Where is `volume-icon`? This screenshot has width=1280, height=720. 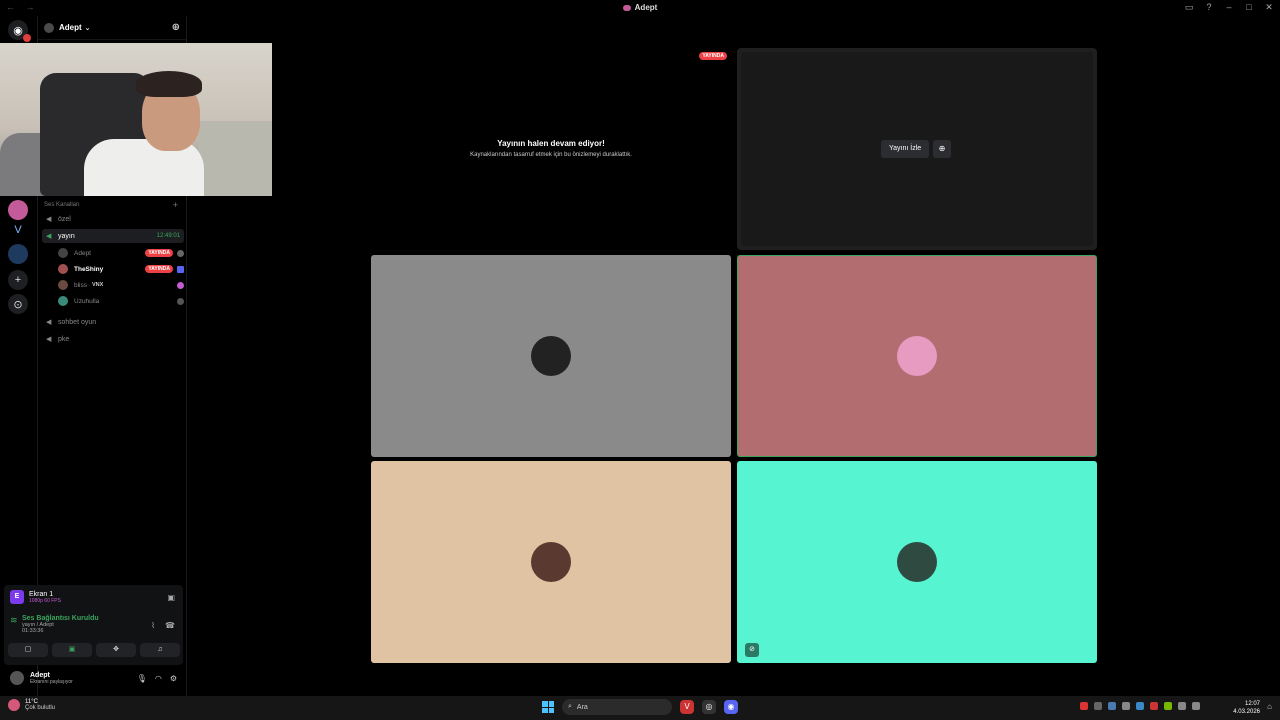 volume-icon is located at coordinates (1196, 706).